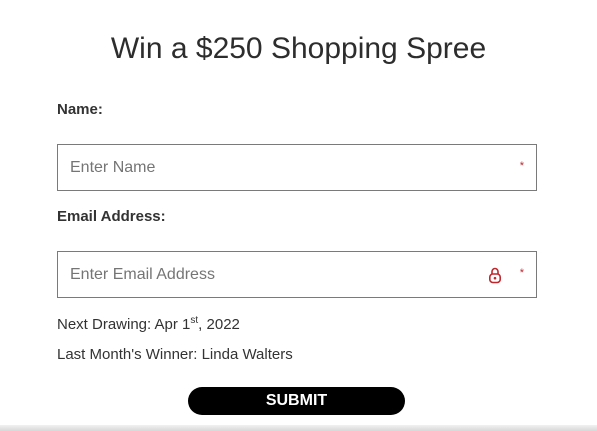  I want to click on submit-button: SUBMIT, so click(296, 401).